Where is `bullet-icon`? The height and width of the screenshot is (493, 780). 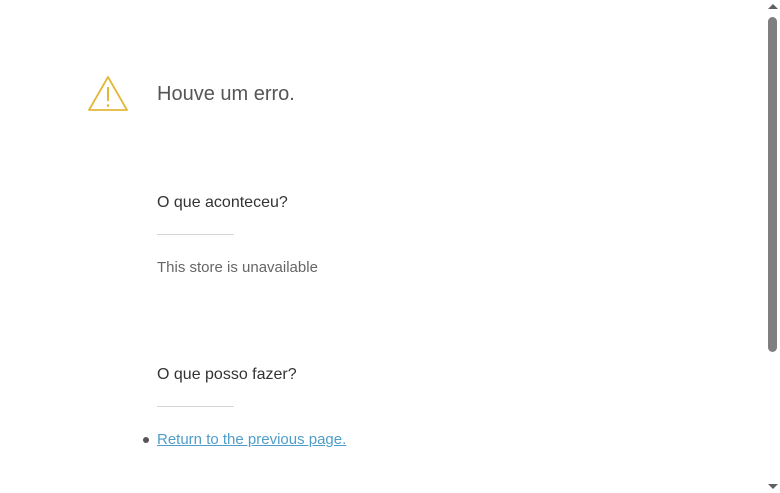 bullet-icon is located at coordinates (146, 440).